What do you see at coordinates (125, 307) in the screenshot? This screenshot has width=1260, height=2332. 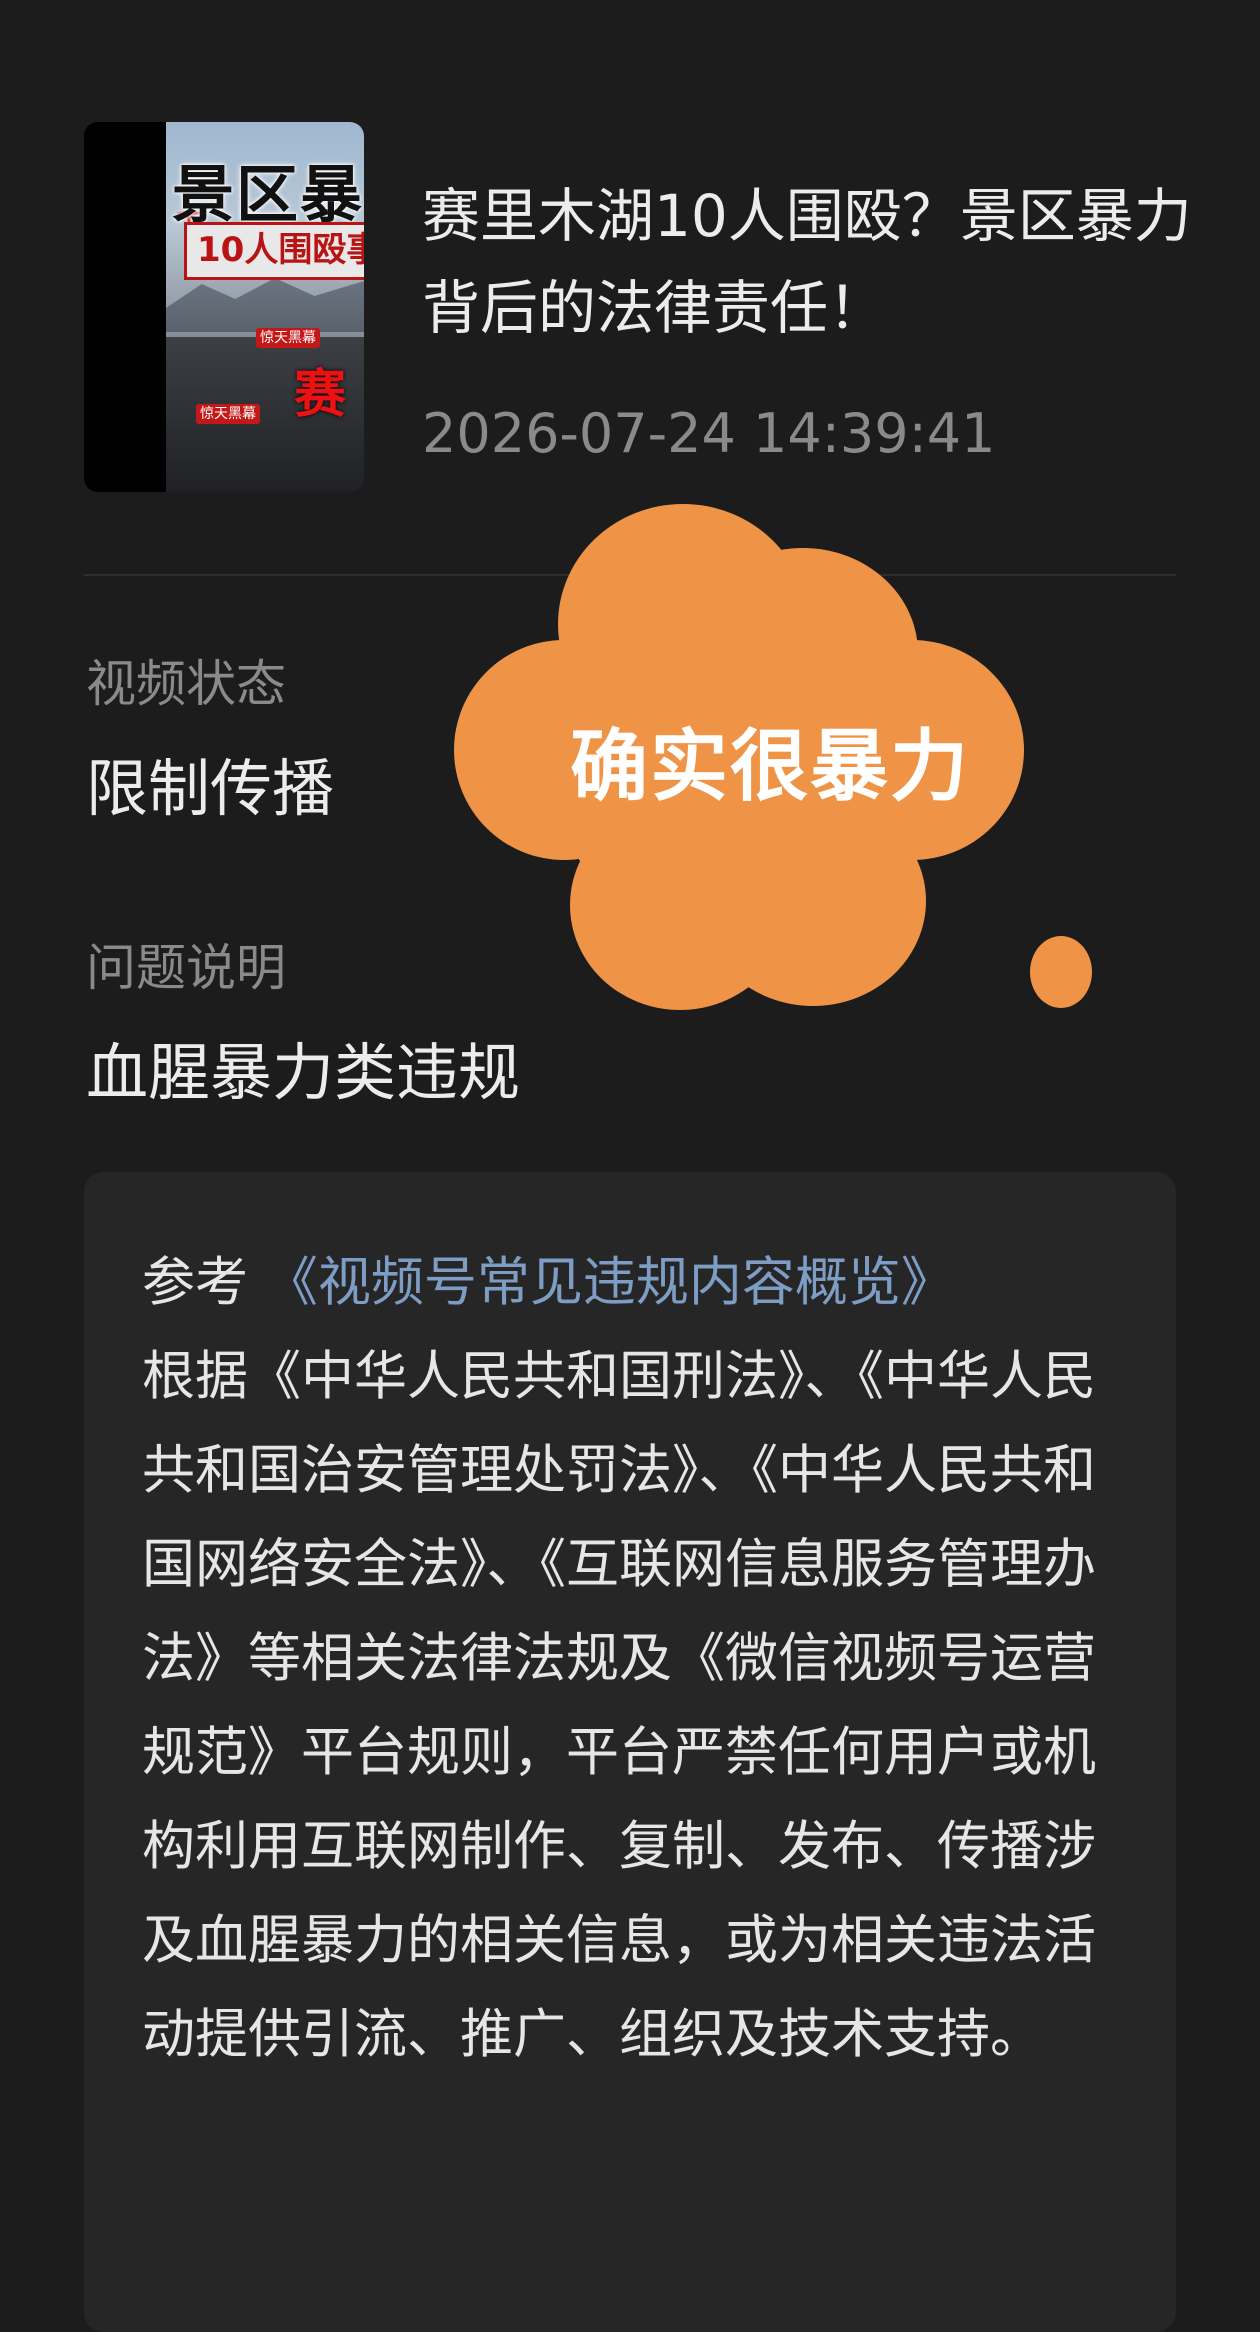 I see `thumbnail-letterbox` at bounding box center [125, 307].